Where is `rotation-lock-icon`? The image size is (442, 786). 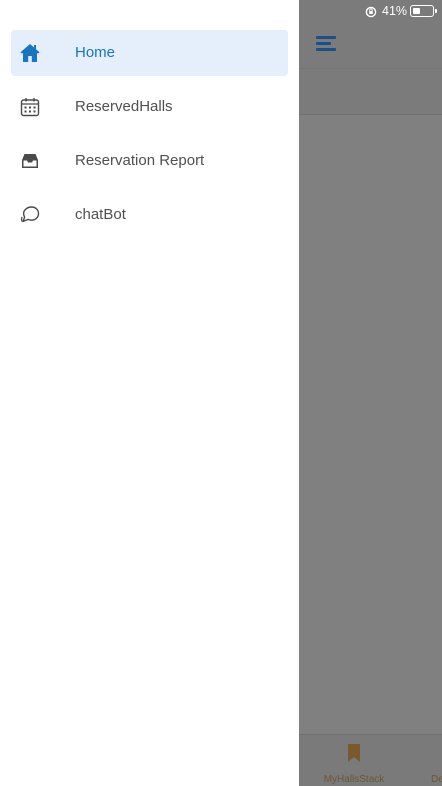
rotation-lock-icon is located at coordinates (371, 12).